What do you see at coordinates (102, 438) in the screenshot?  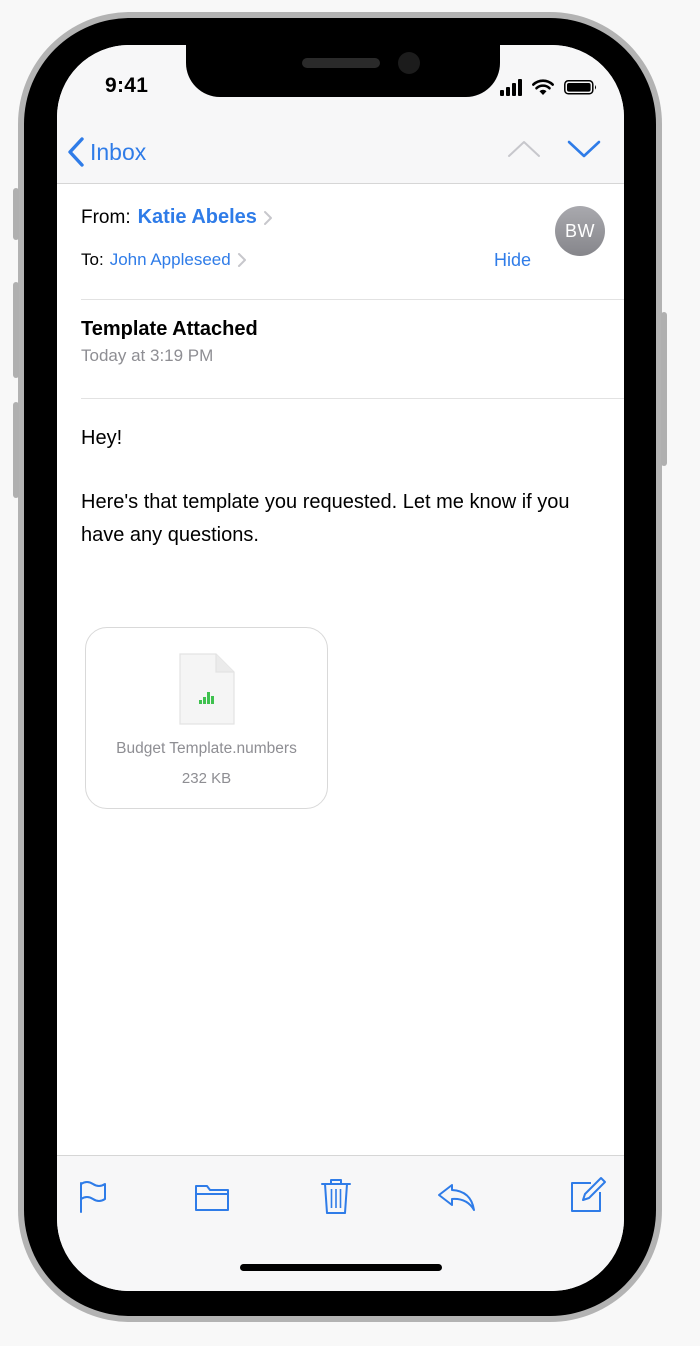 I see `message-greeting: Hey!` at bounding box center [102, 438].